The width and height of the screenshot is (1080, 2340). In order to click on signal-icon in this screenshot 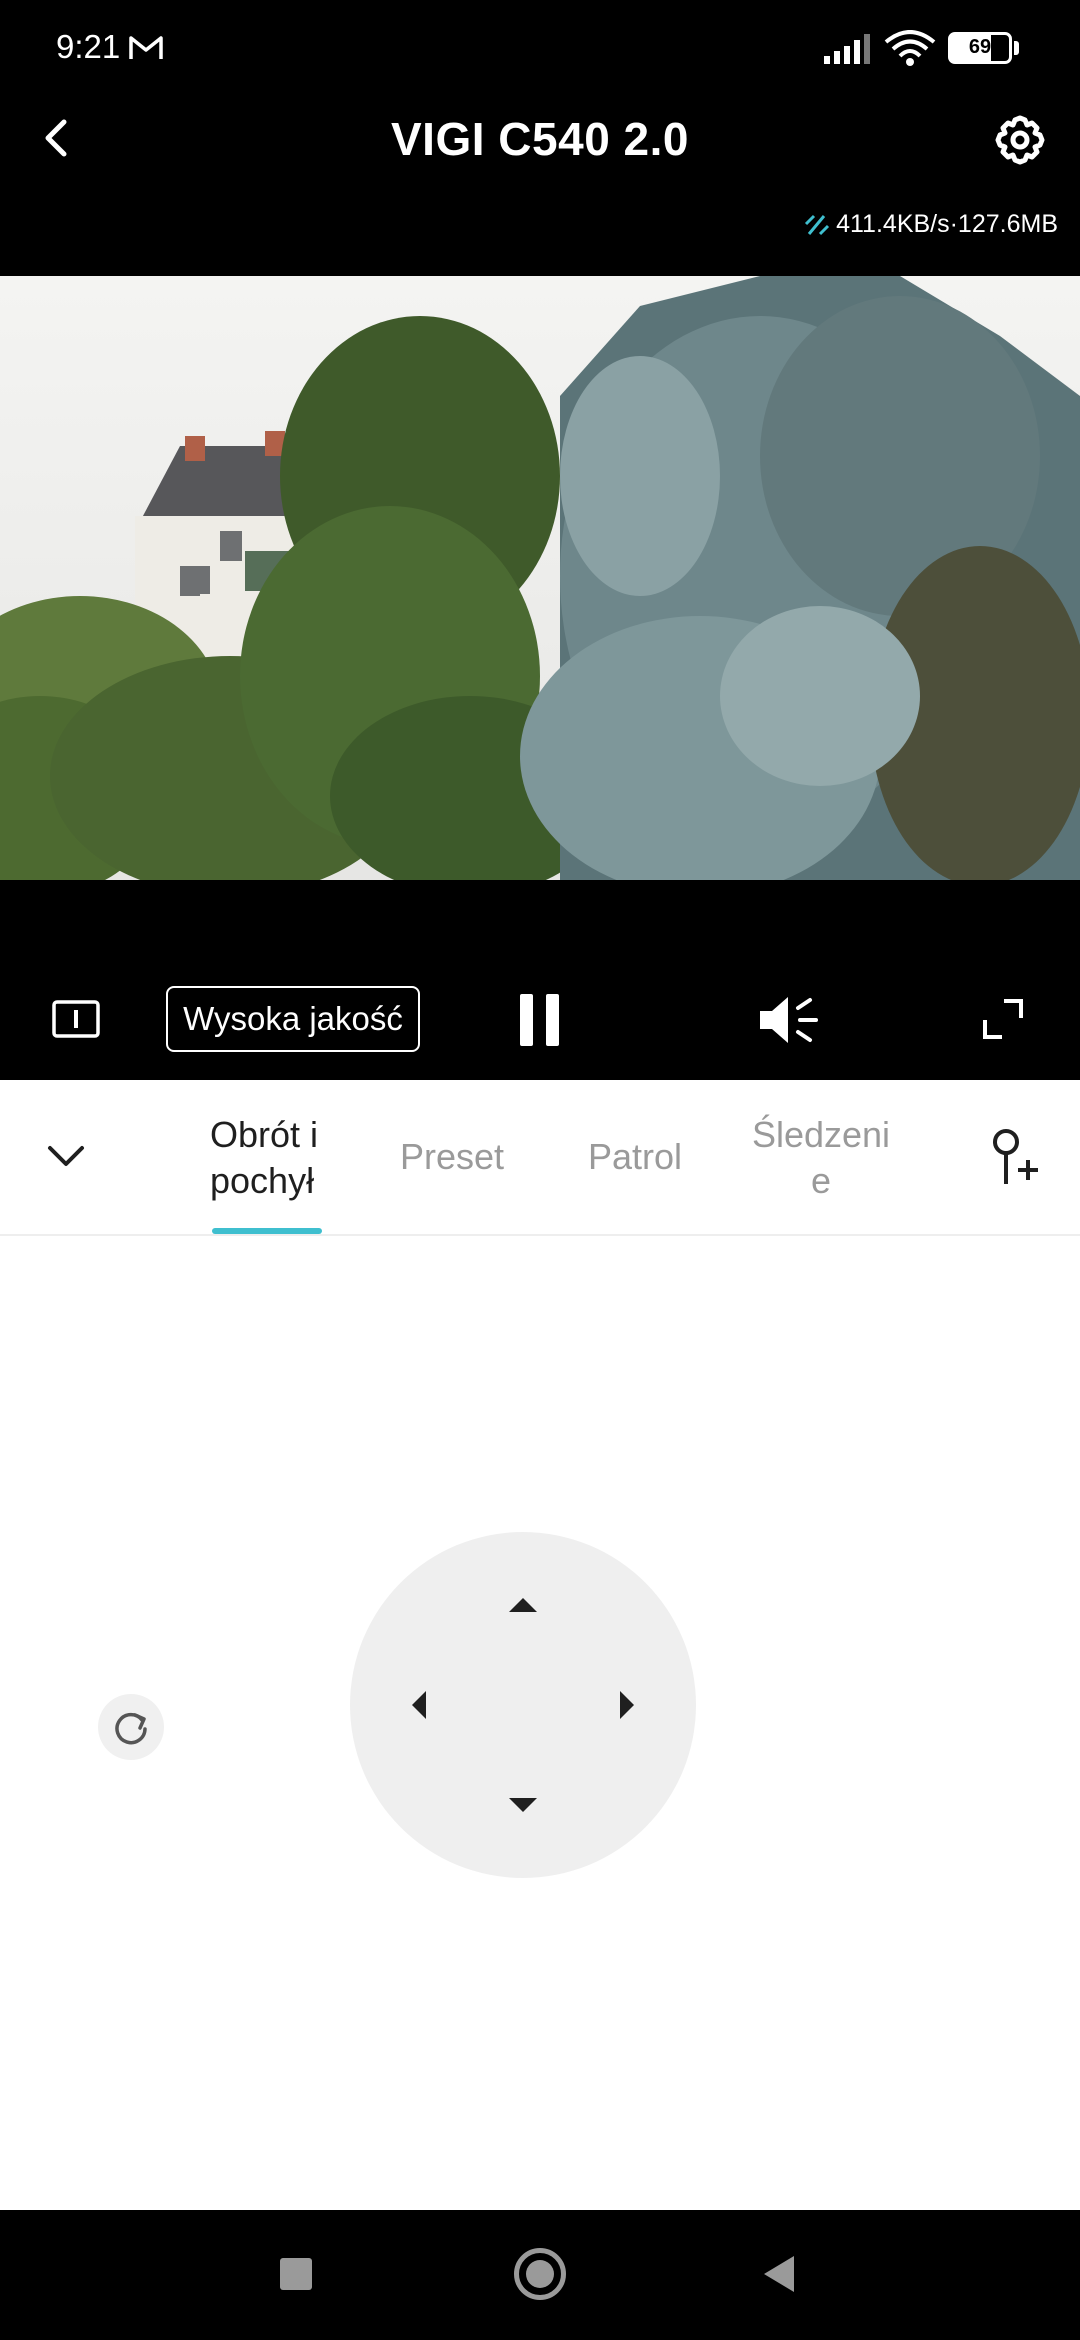, I will do `click(849, 51)`.